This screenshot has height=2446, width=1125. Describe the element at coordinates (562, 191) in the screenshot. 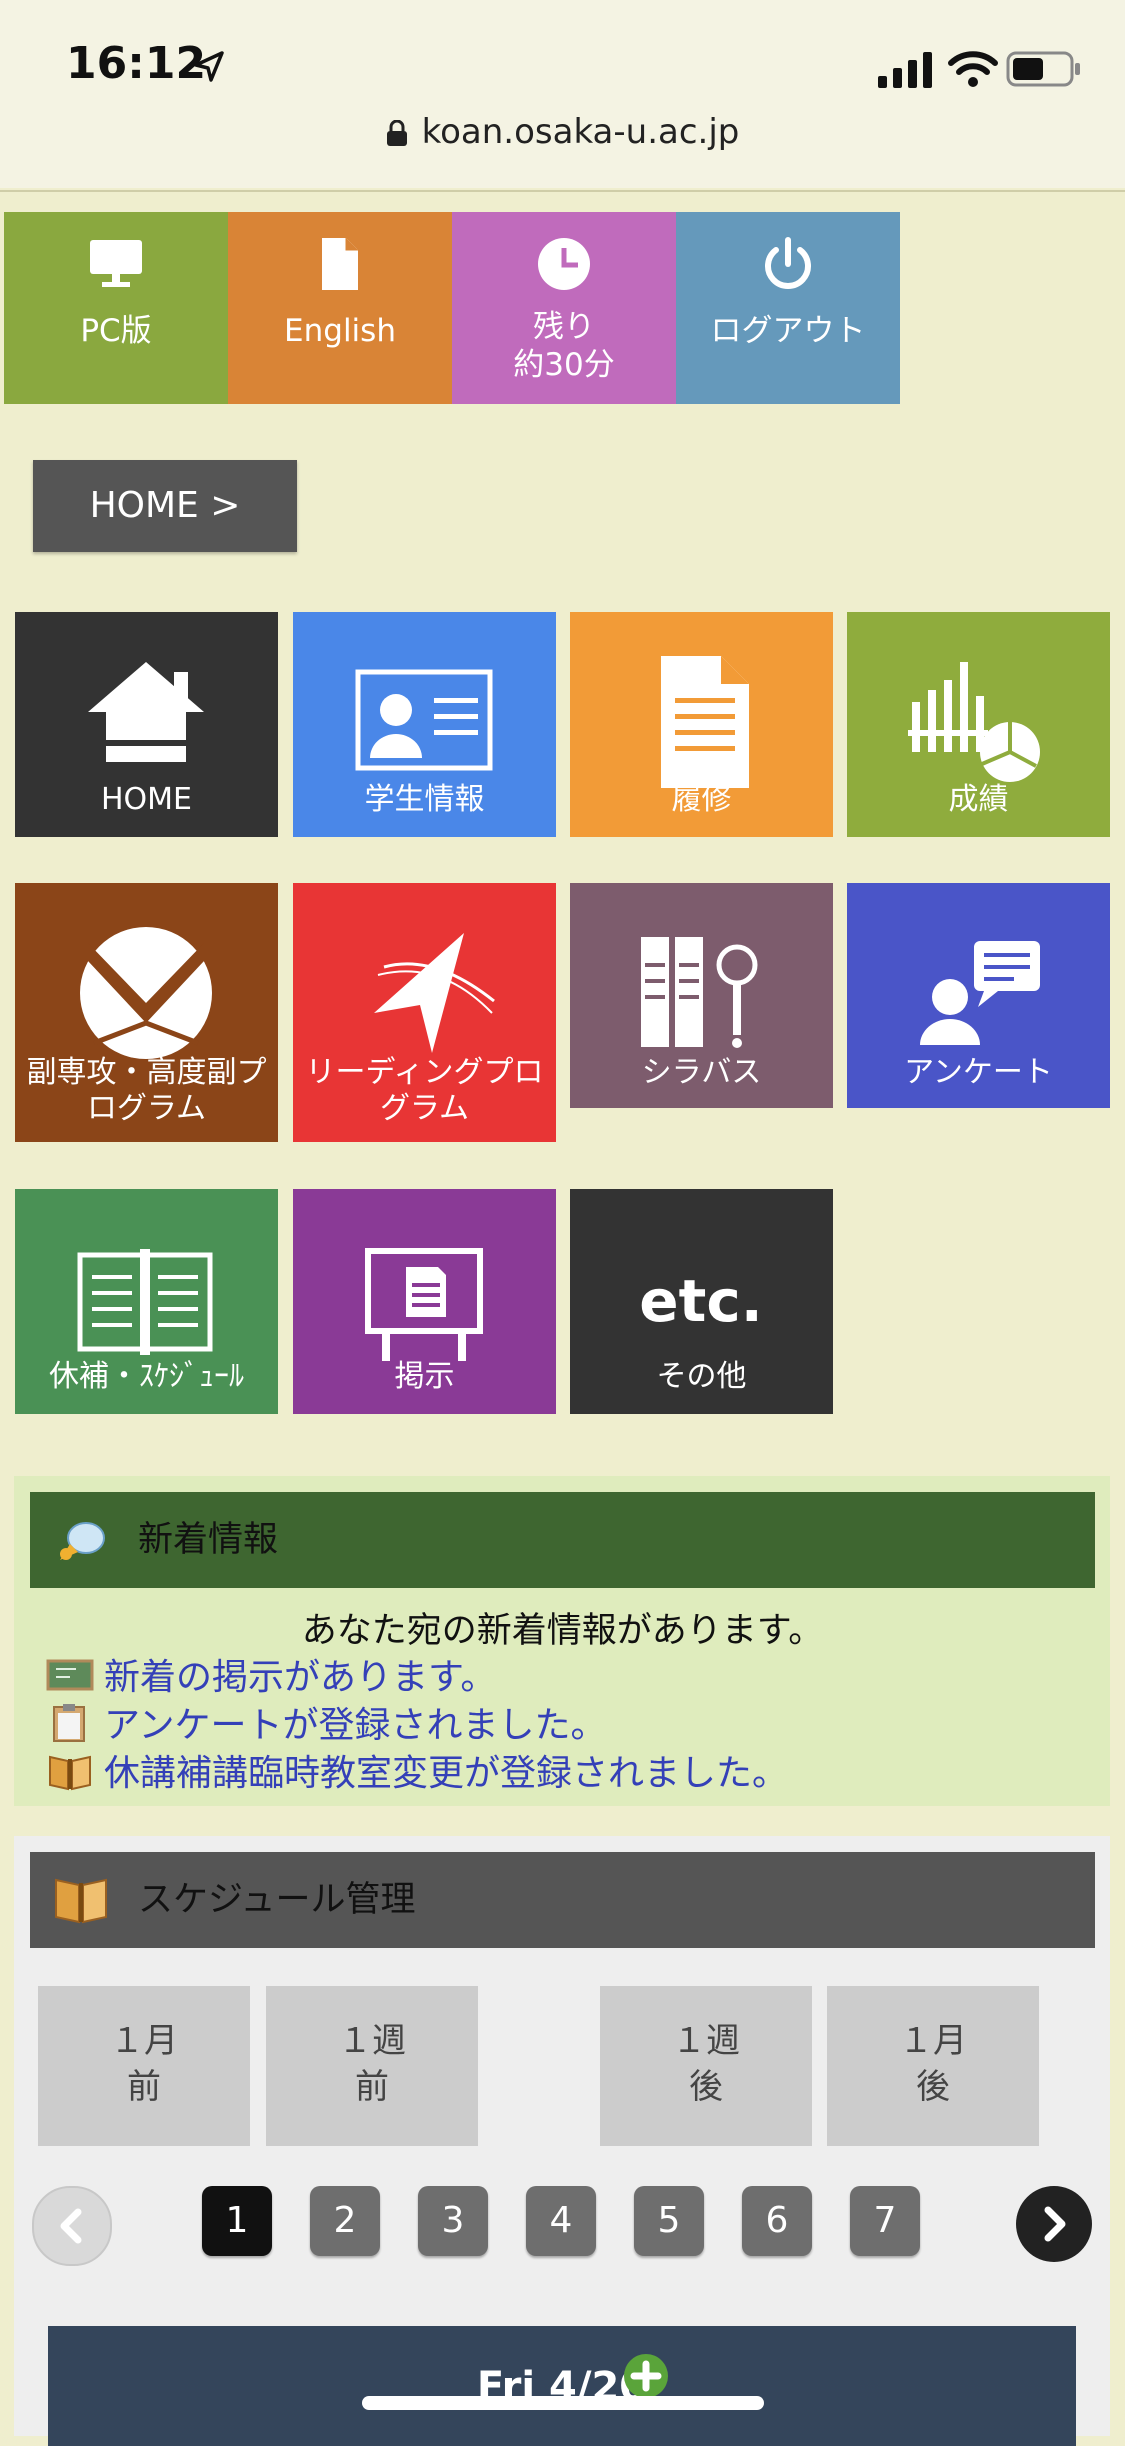

I see `divider` at that location.